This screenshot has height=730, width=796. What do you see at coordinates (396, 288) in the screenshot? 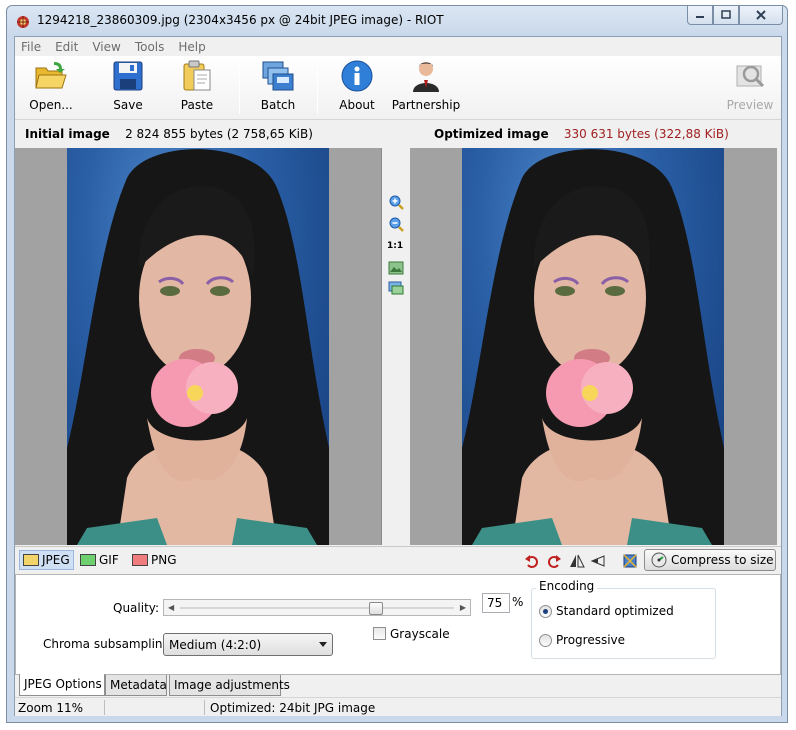
I see `sync-view-icon` at bounding box center [396, 288].